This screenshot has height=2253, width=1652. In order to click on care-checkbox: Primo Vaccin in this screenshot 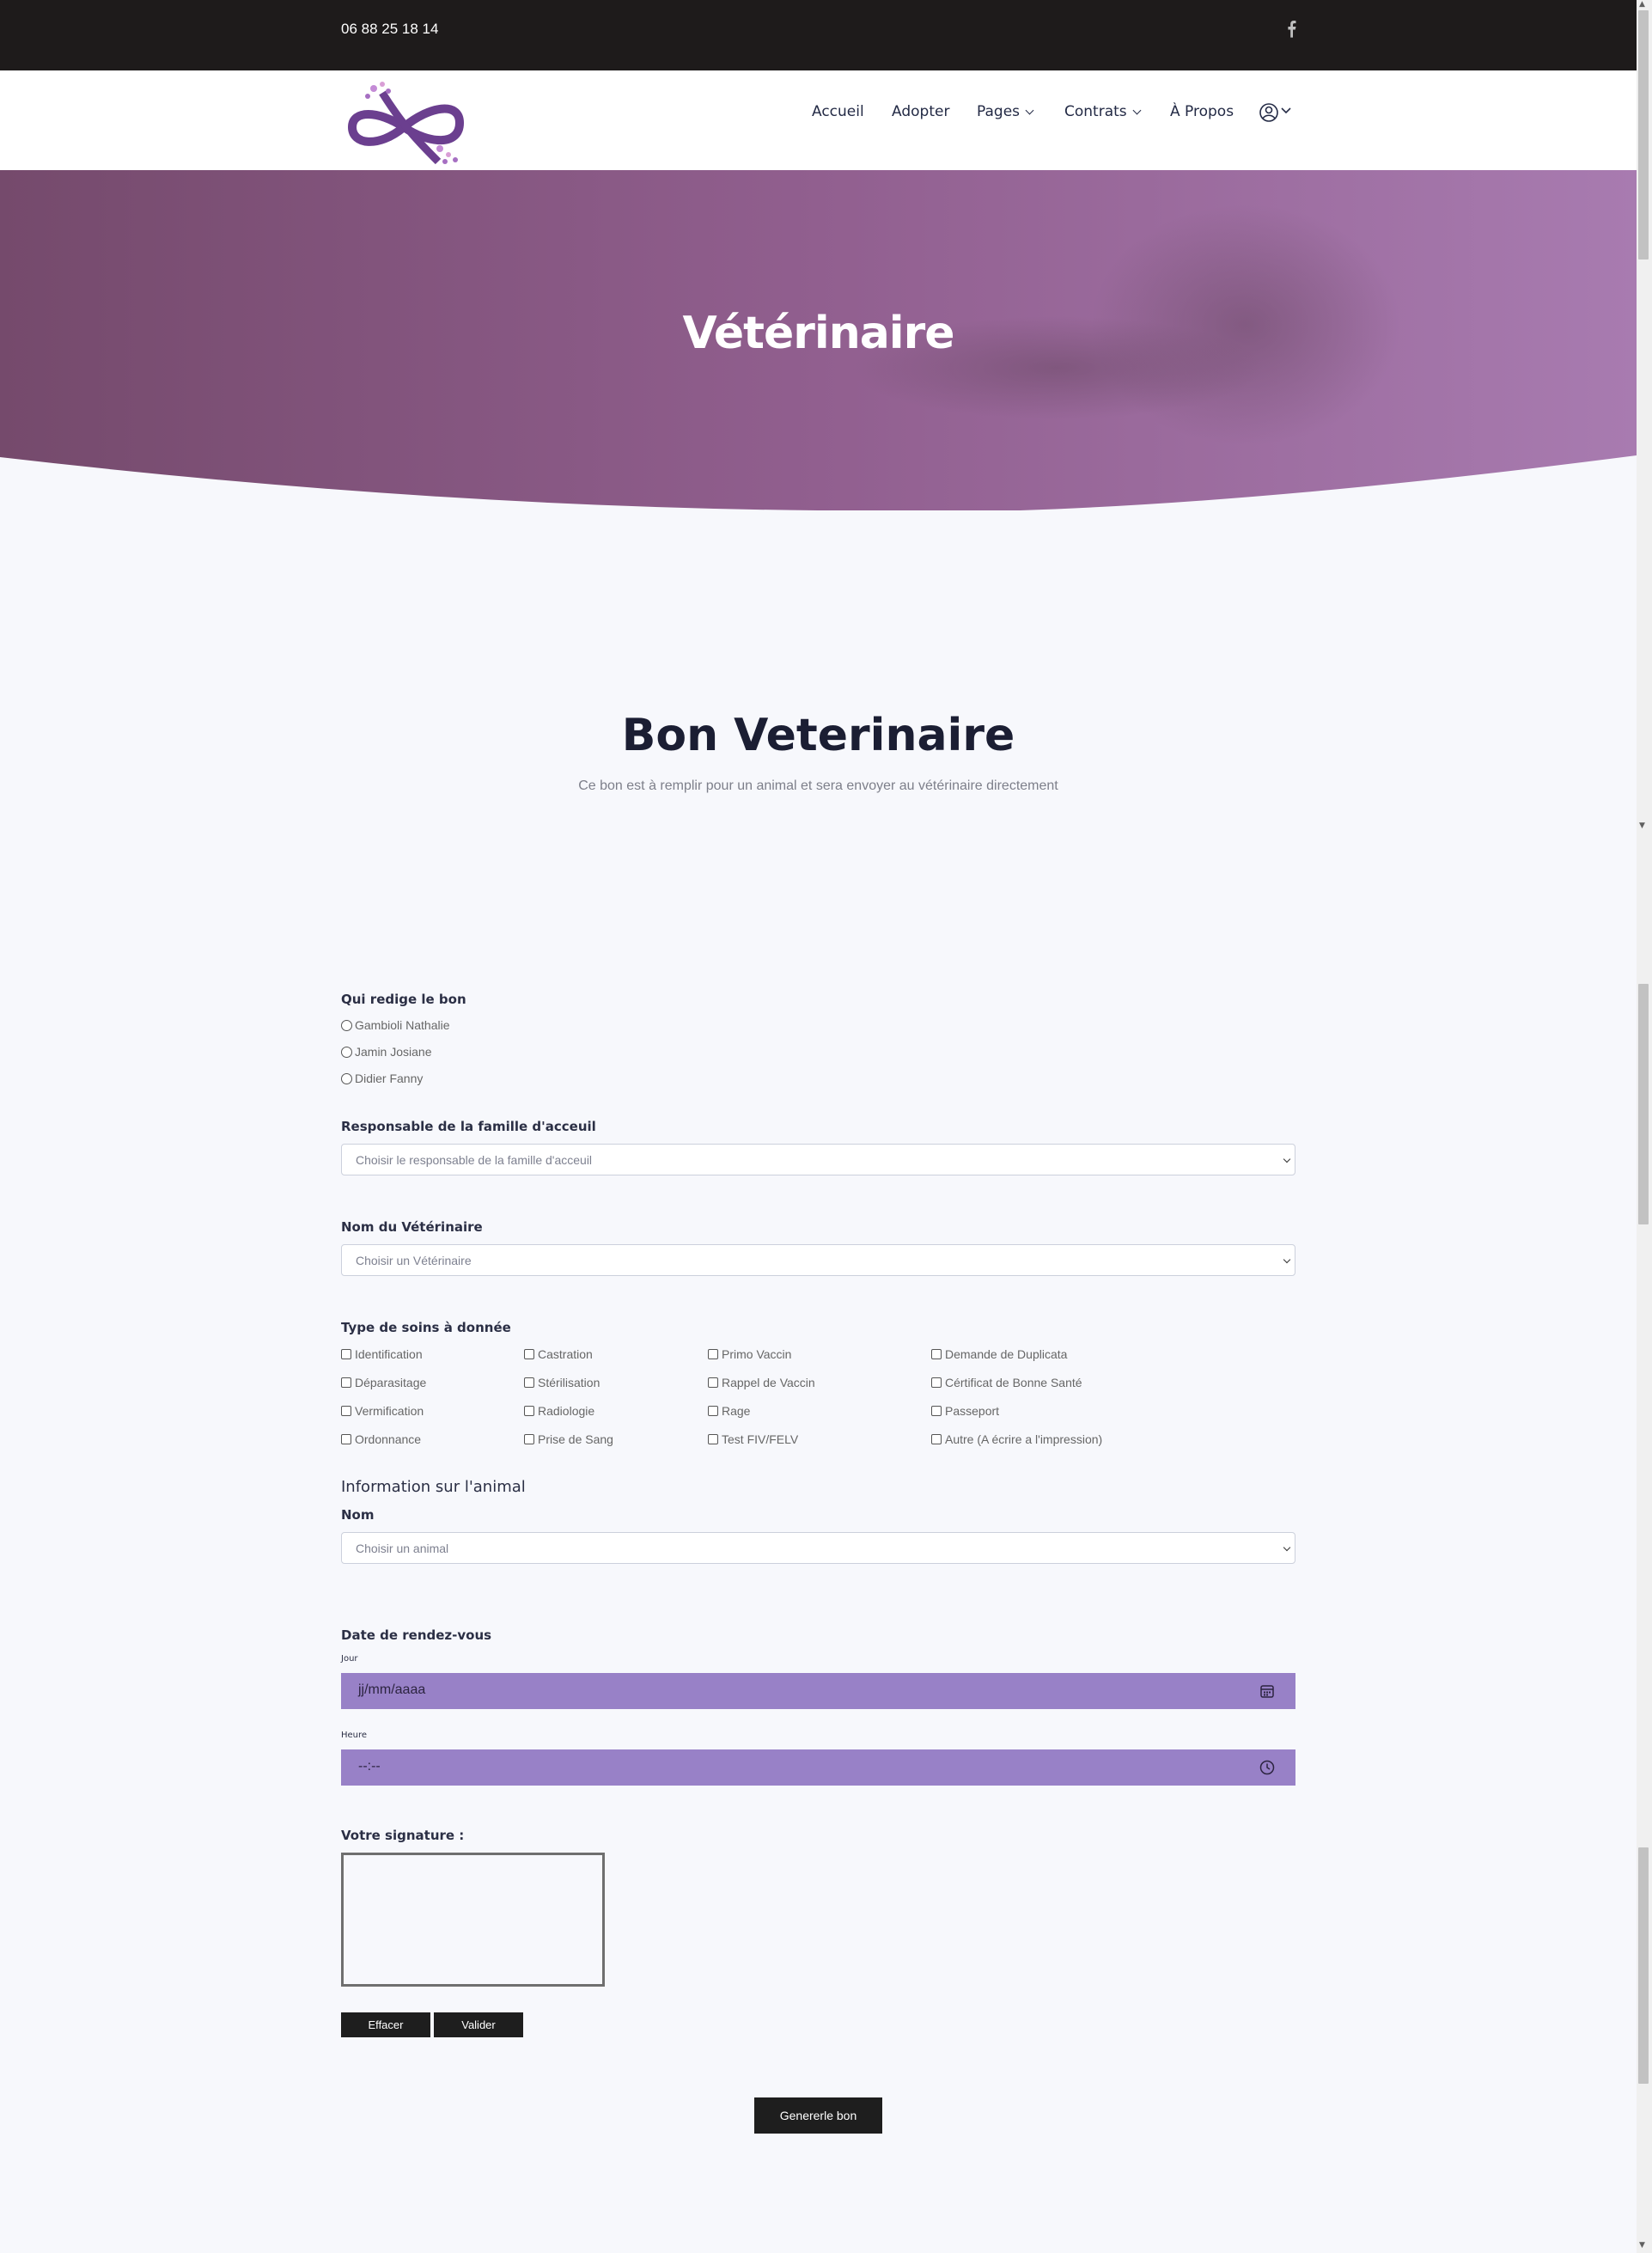, I will do `click(749, 1354)`.